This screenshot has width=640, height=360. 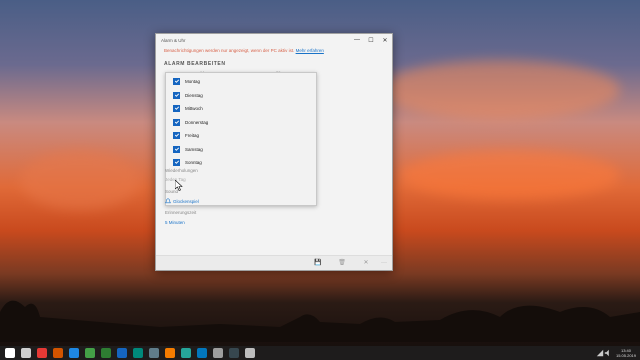 What do you see at coordinates (320, 353) in the screenshot?
I see `taskbar: 13:40 15.05.2019` at bounding box center [320, 353].